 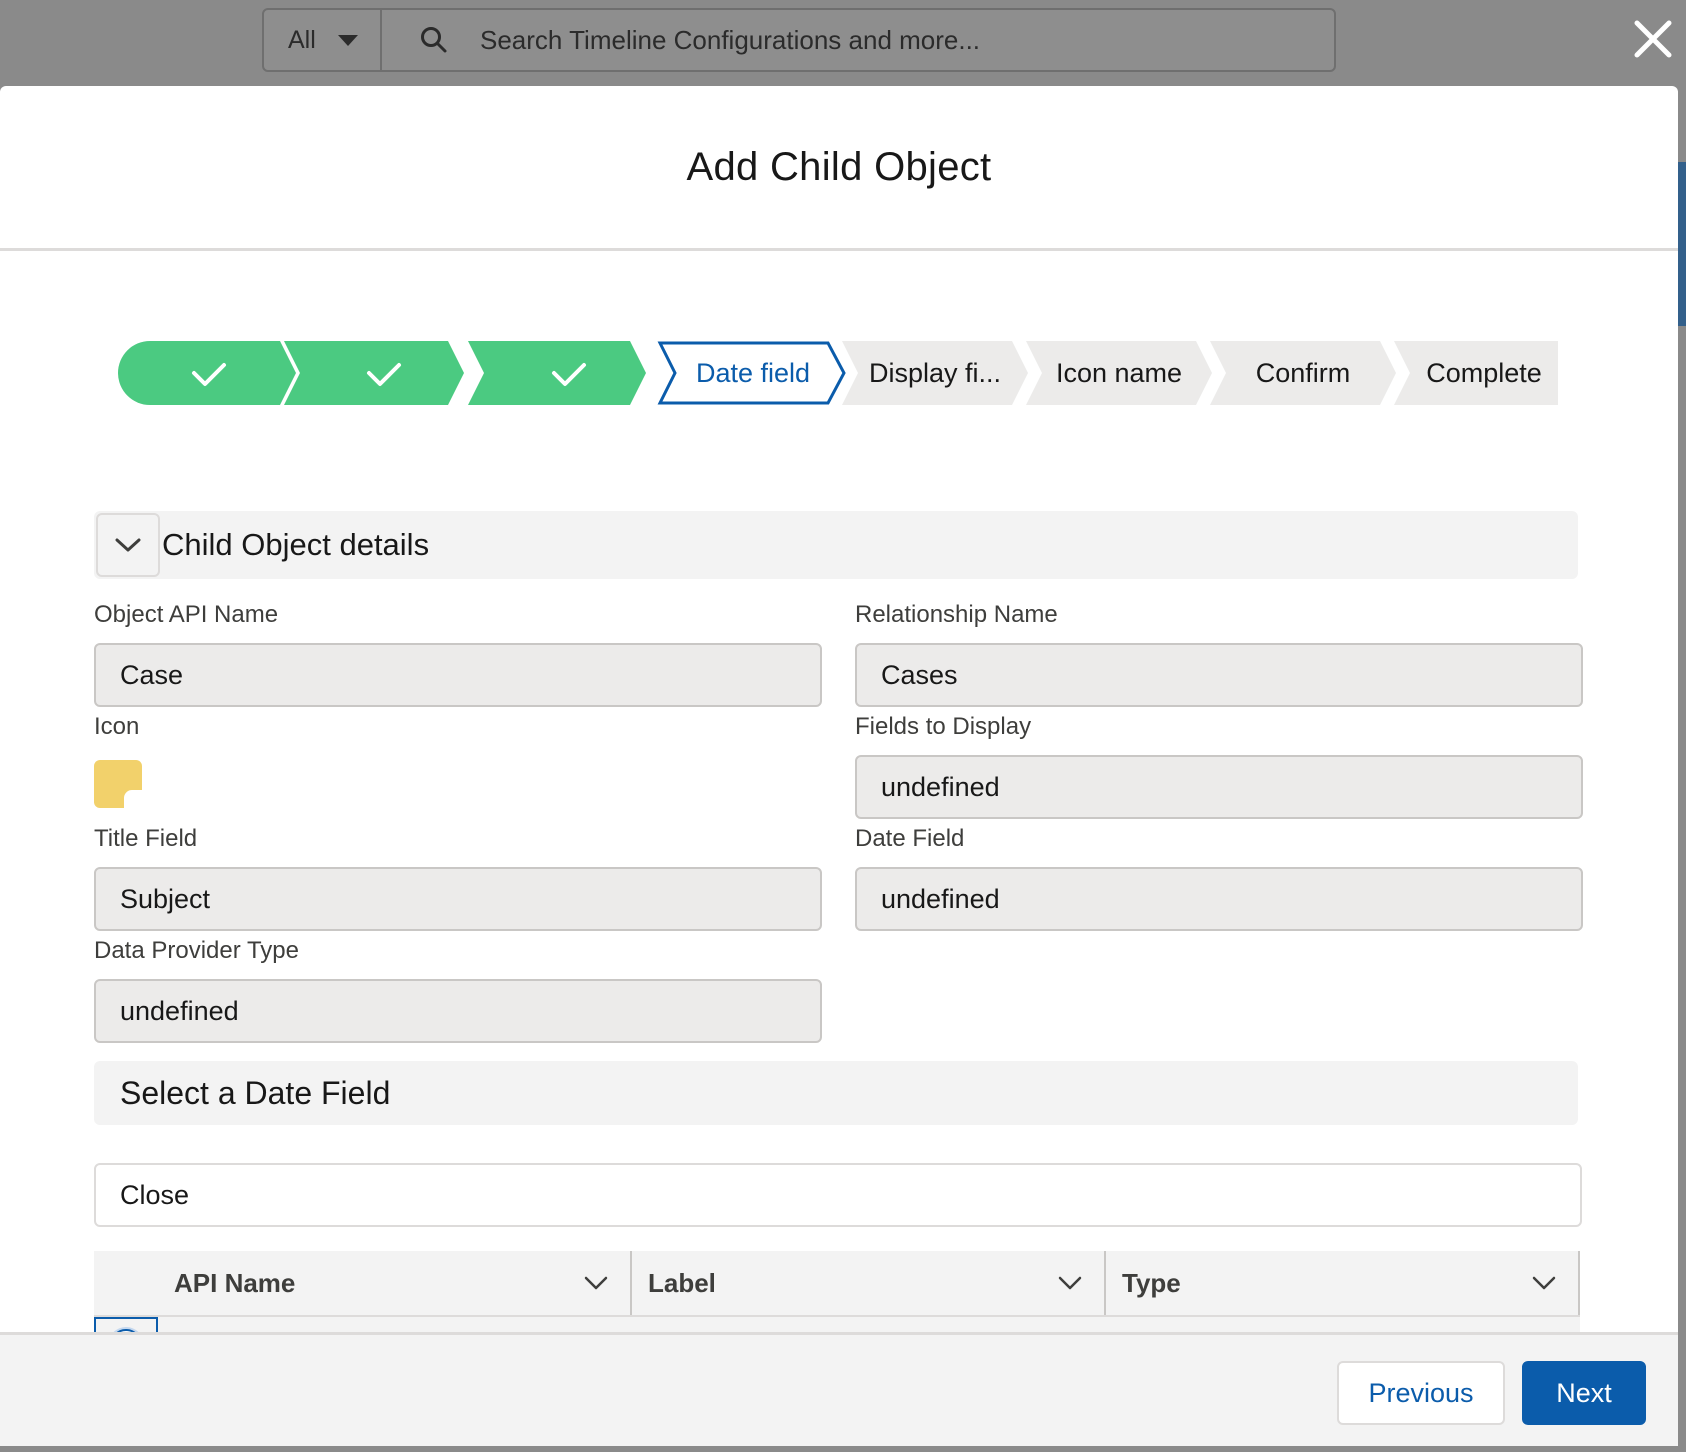 What do you see at coordinates (434, 40) in the screenshot?
I see `search-icon` at bounding box center [434, 40].